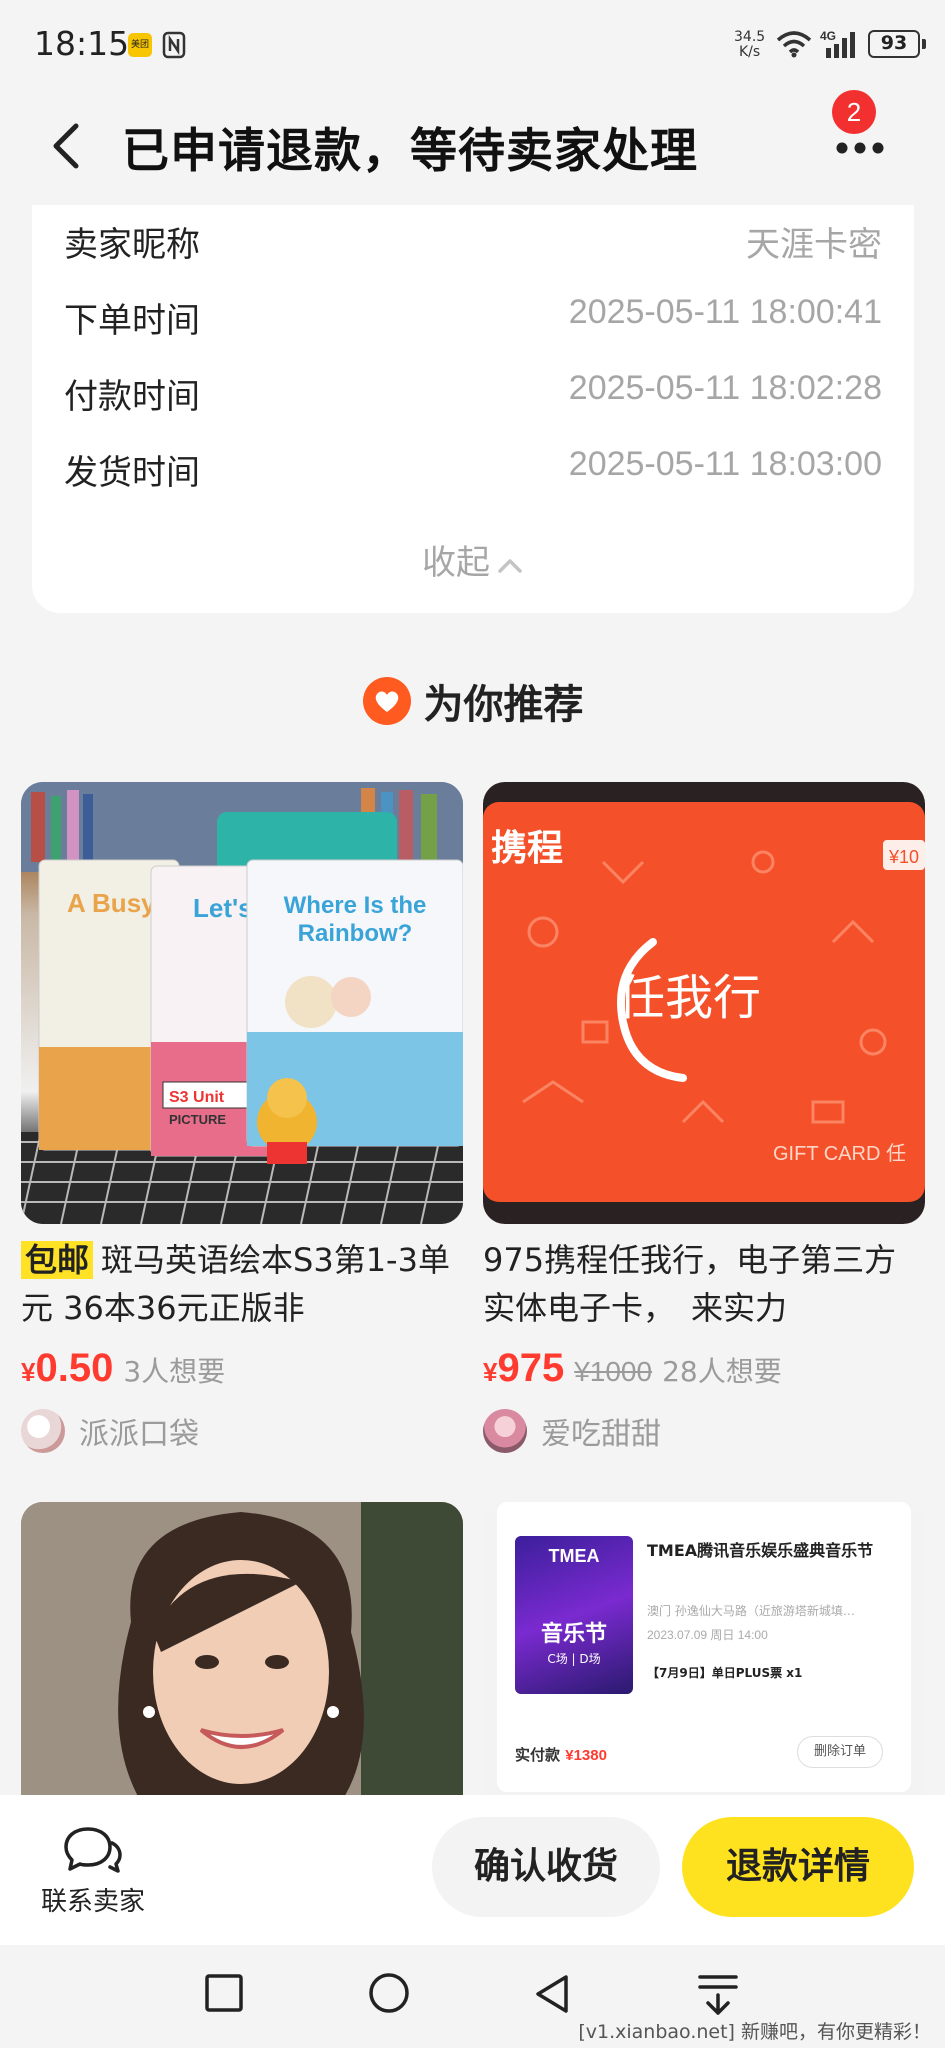 This screenshot has height=2048, width=945. What do you see at coordinates (111, 903) in the screenshot?
I see `book-title-1: A Busy` at bounding box center [111, 903].